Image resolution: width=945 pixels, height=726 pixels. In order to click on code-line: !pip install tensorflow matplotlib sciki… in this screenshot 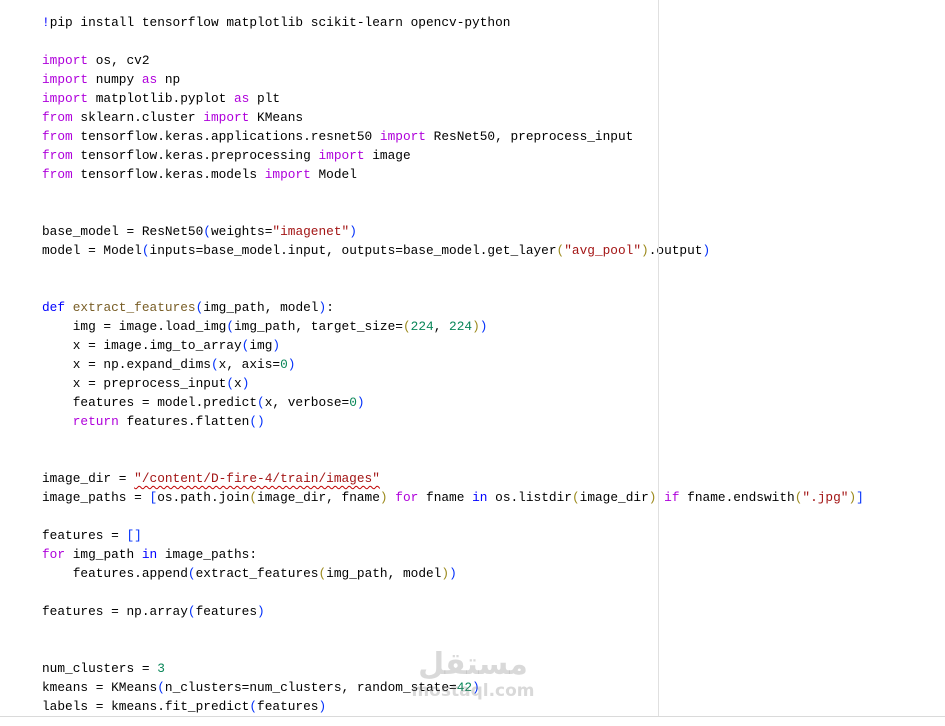, I will do `click(276, 22)`.